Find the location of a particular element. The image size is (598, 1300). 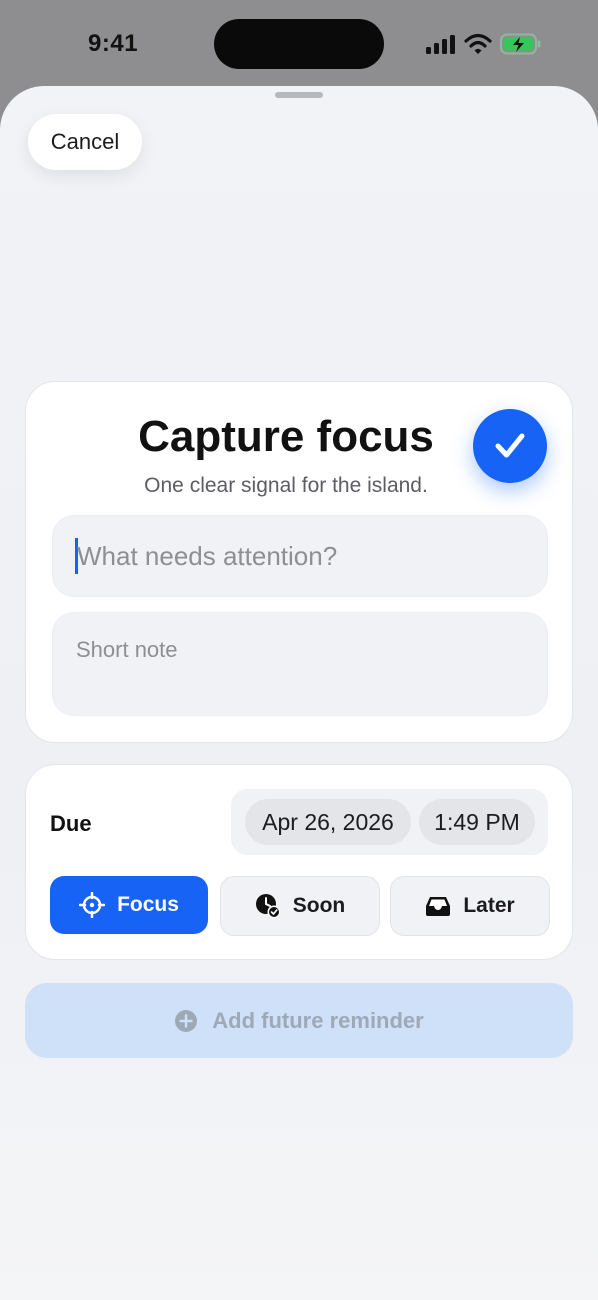

clock-check-icon is located at coordinates (268, 906).